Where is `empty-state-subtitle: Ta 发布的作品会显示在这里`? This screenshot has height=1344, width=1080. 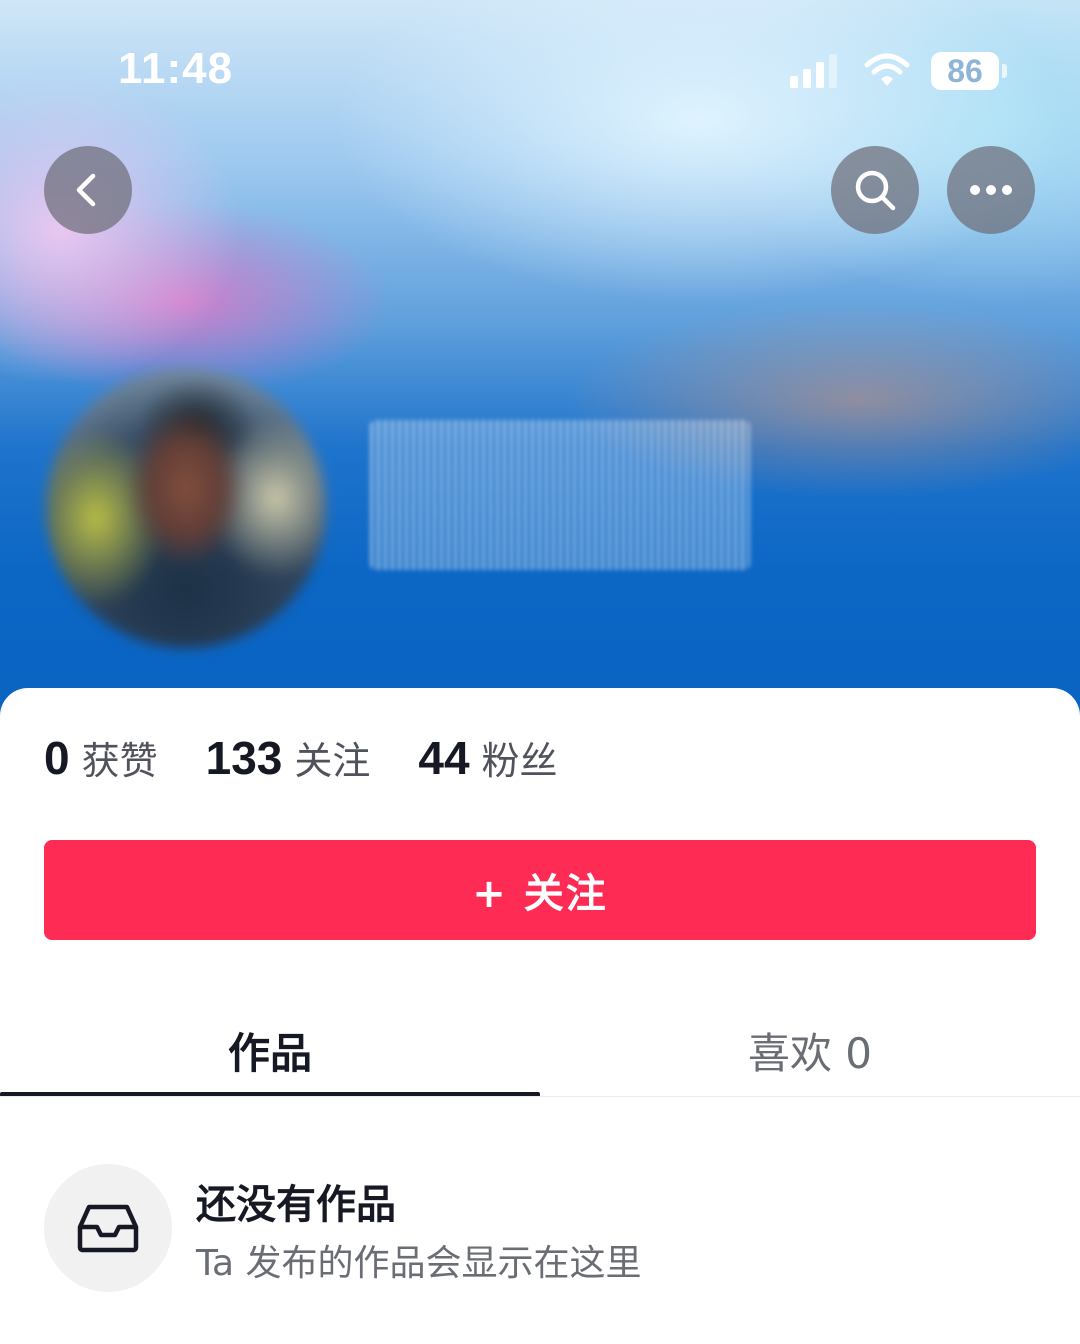
empty-state-subtitle: Ta 发布的作品会显示在这里 is located at coordinates (419, 1263).